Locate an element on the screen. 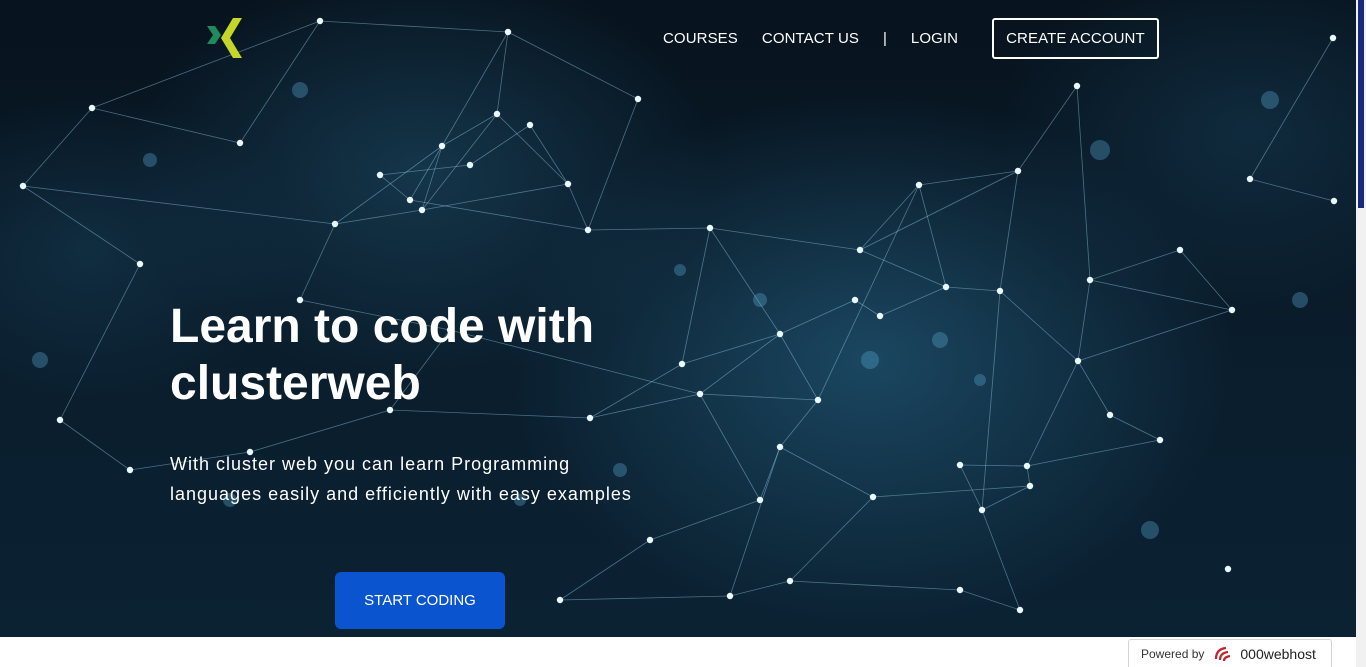 The height and width of the screenshot is (667, 1366). powered-by-badge: Powered by 000webhost is located at coordinates (1230, 653).